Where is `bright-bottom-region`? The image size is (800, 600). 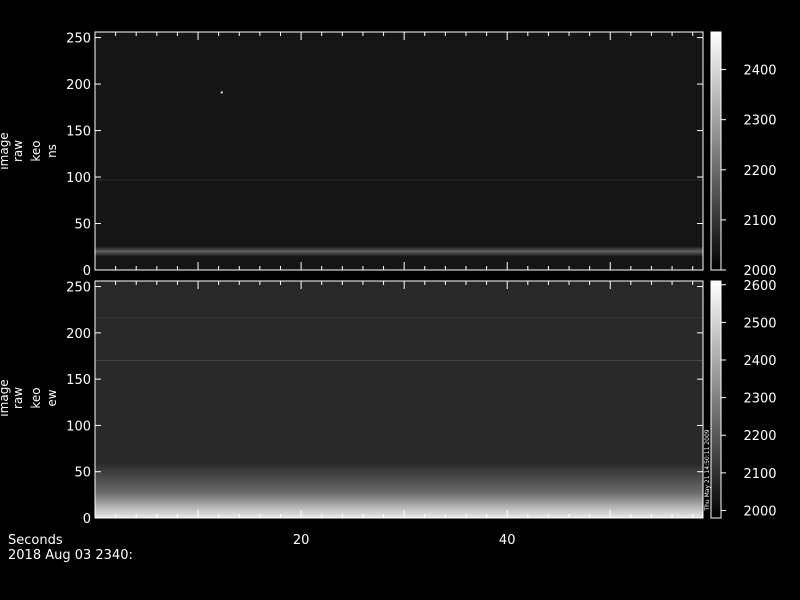
bright-bottom-region is located at coordinates (399, 490).